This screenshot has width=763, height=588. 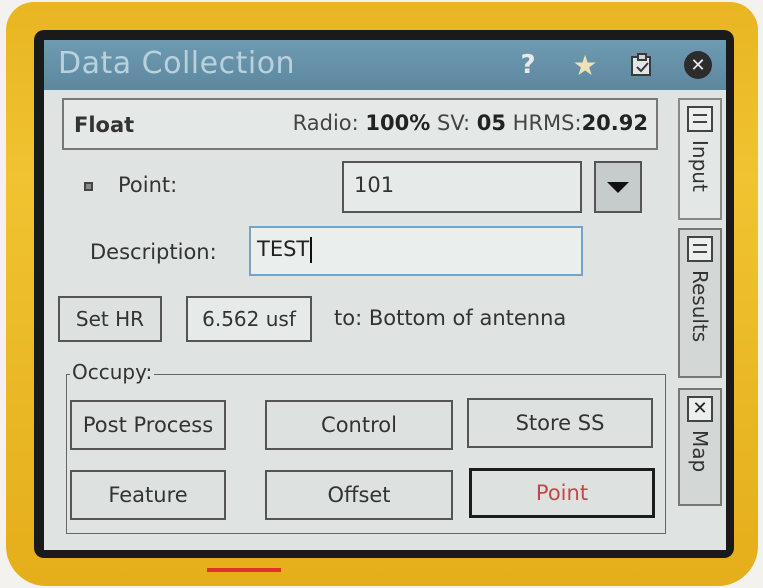 What do you see at coordinates (88, 186) in the screenshot?
I see `point-bullet-icon` at bounding box center [88, 186].